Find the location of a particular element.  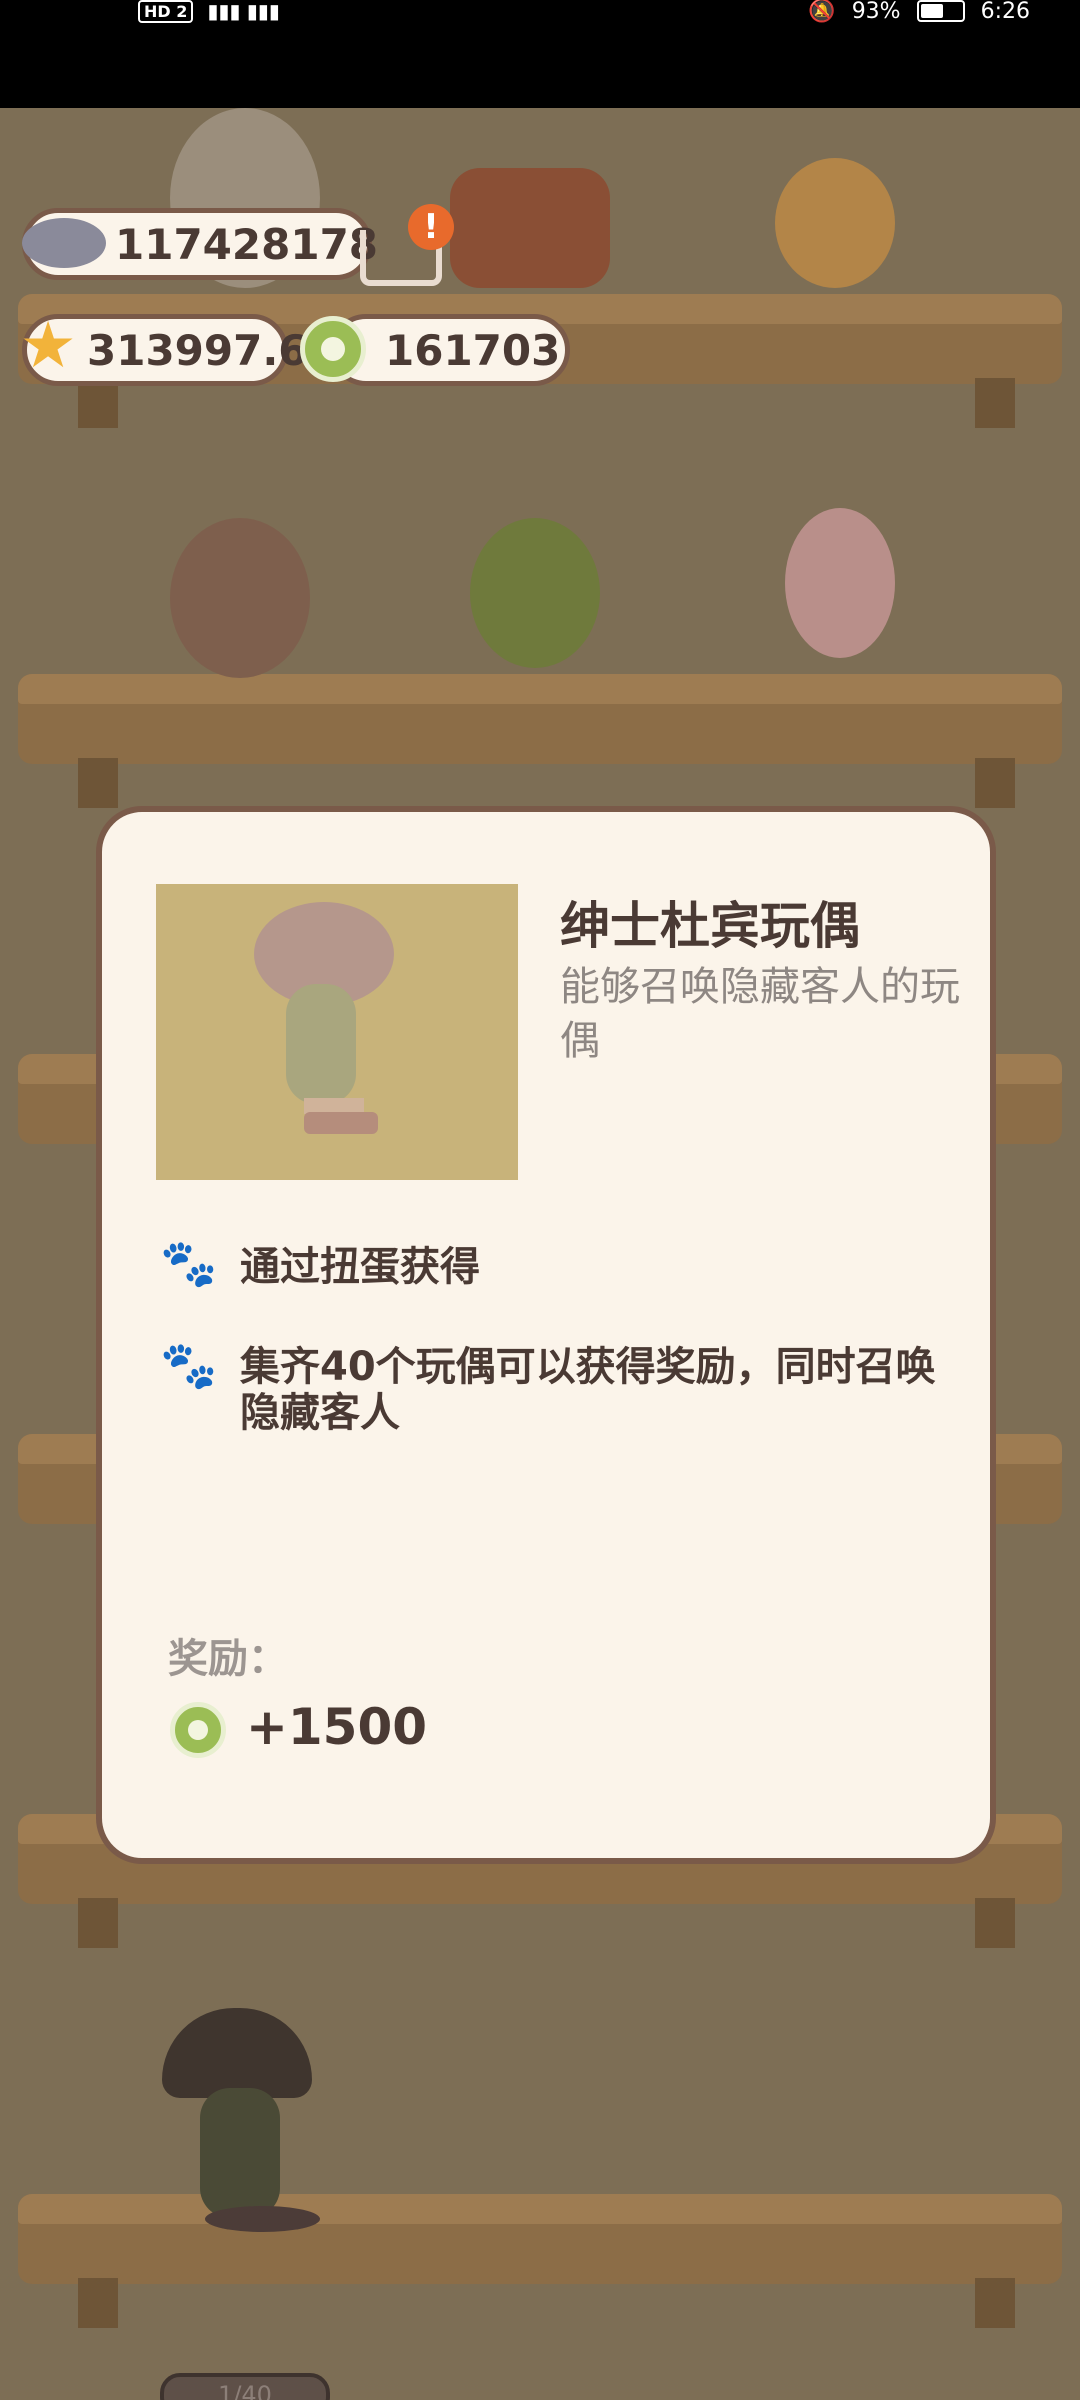

collection-progress: 1/40 is located at coordinates (245, 2386).